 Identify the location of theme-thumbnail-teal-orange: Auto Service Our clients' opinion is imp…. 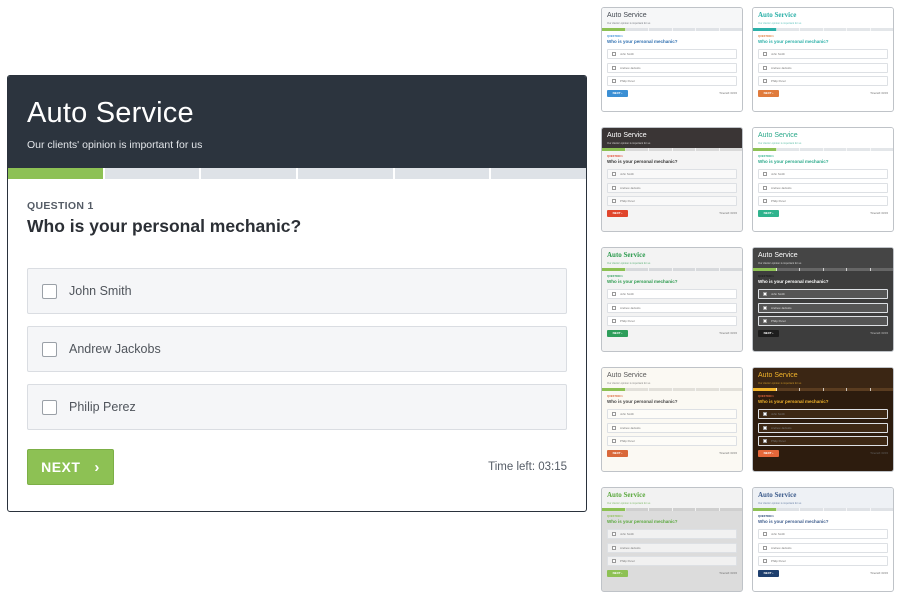
(823, 59).